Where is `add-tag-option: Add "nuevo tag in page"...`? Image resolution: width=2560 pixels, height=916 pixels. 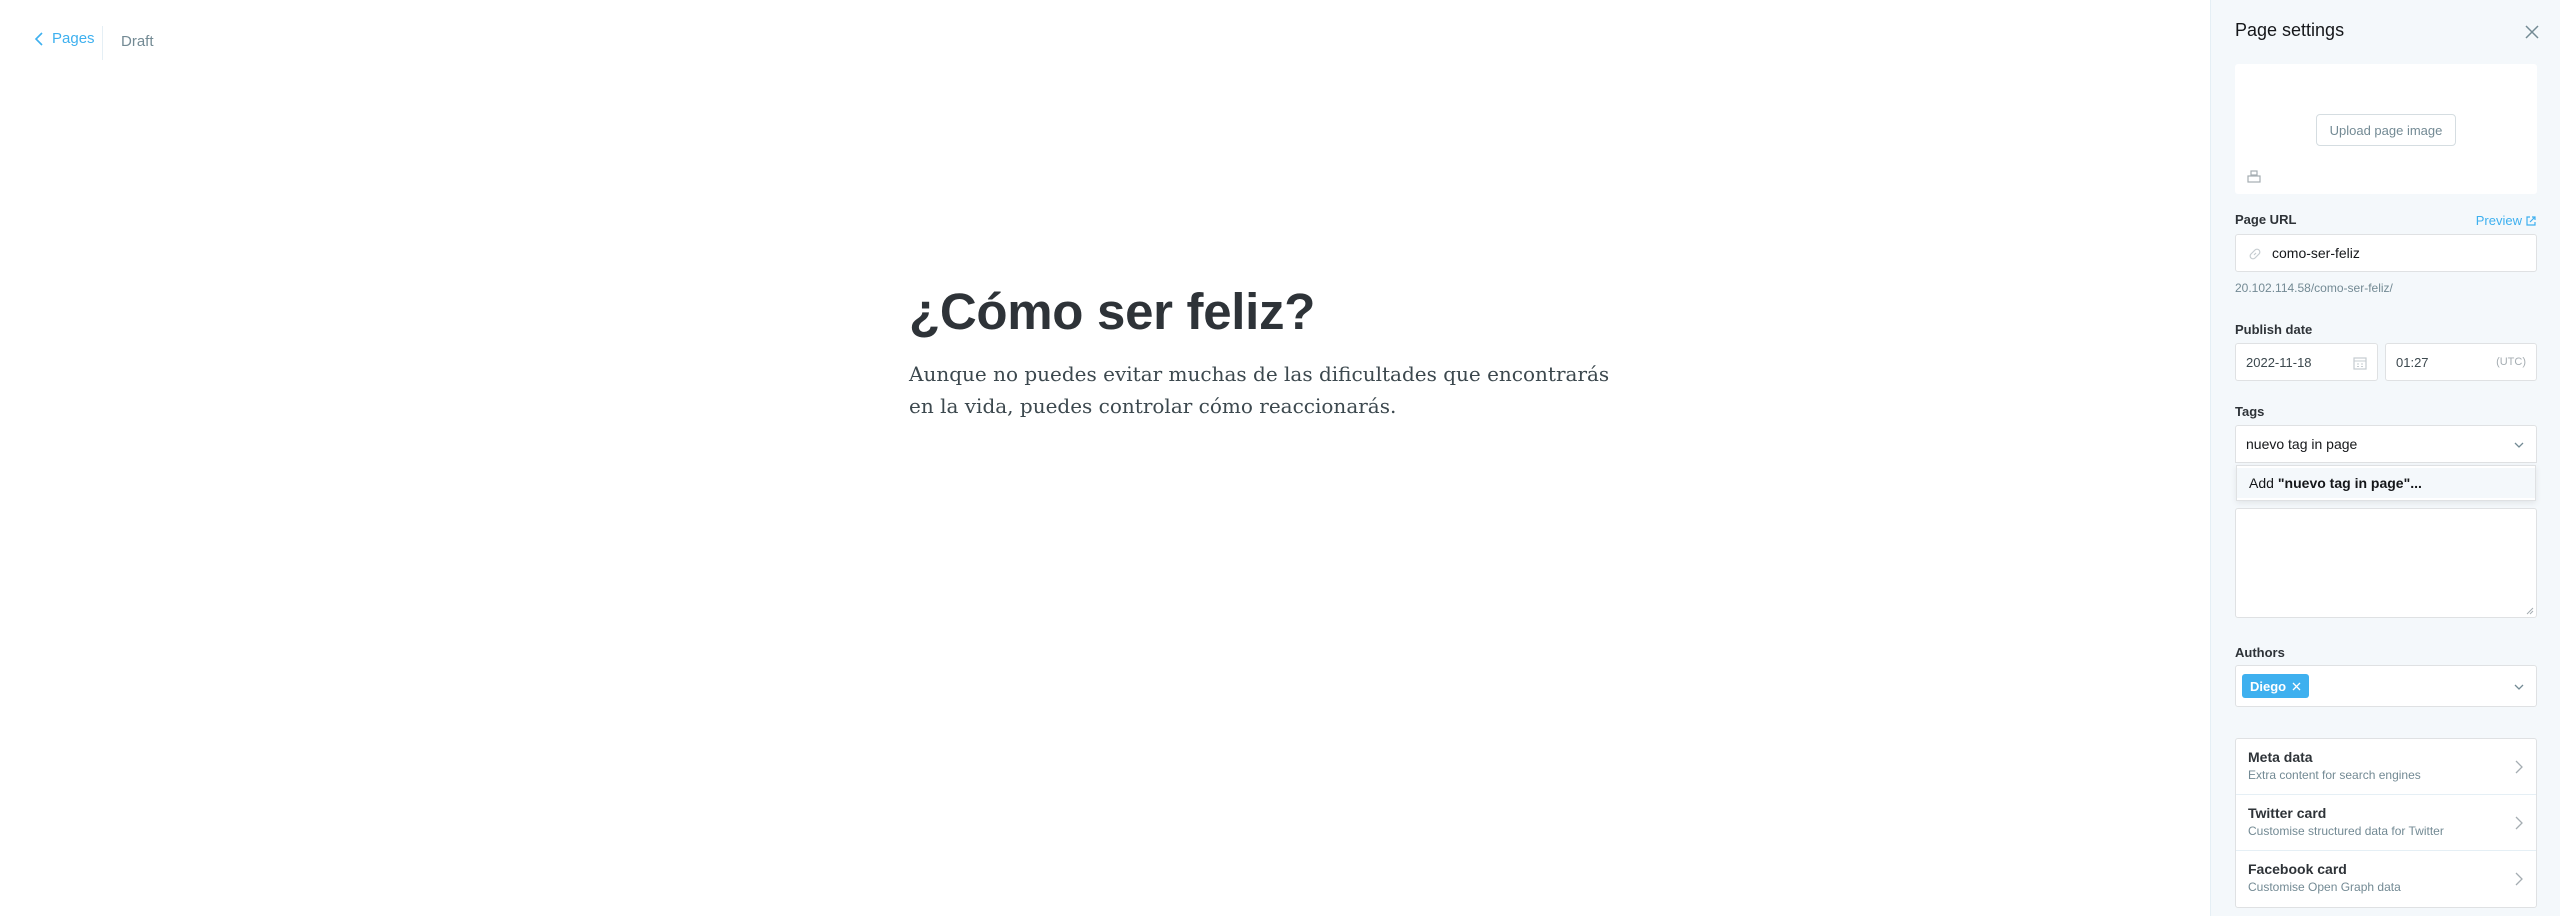
add-tag-option: Add "nuevo tag in page"... is located at coordinates (2386, 483).